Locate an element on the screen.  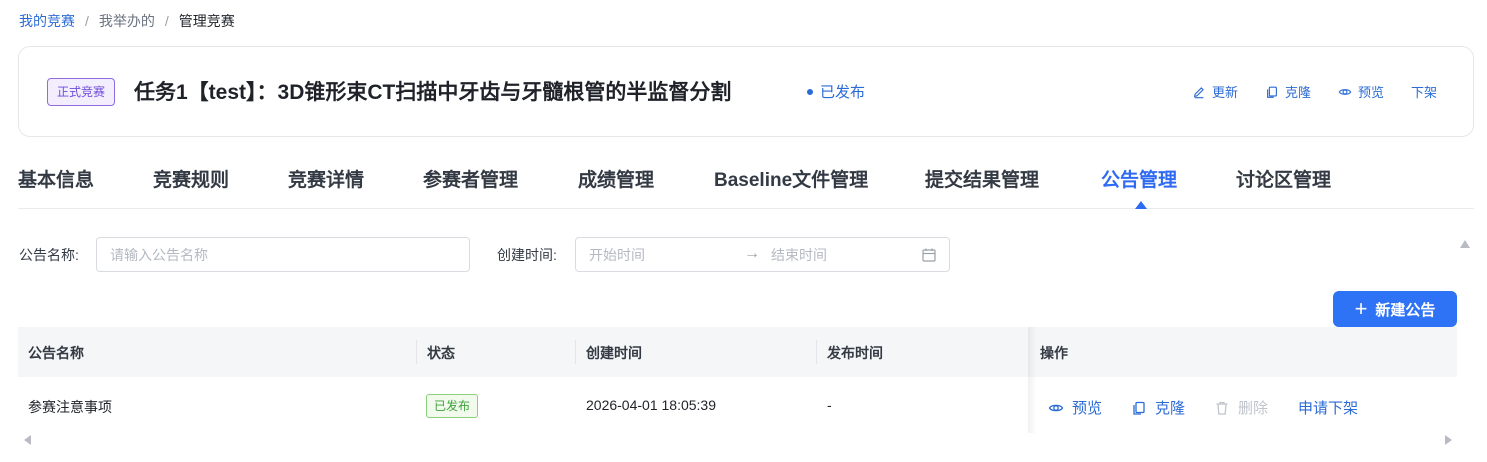
row-clone-label: 克隆 is located at coordinates (1170, 408).